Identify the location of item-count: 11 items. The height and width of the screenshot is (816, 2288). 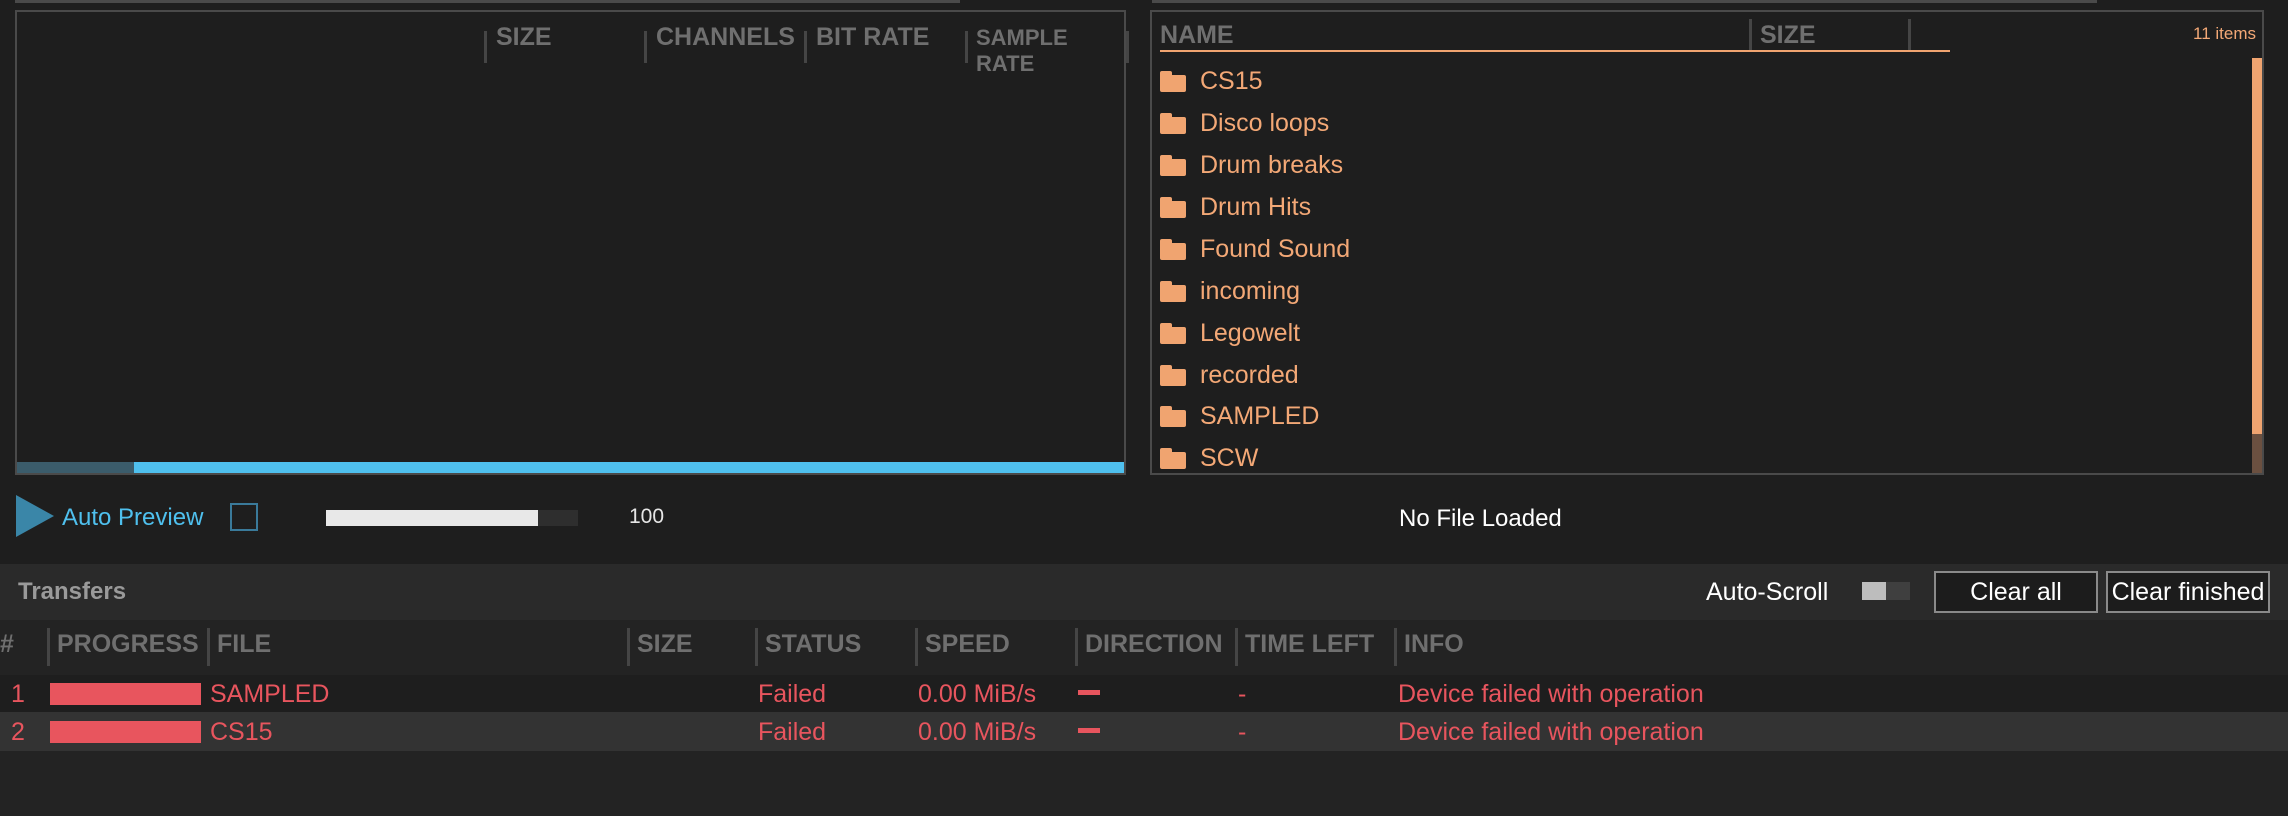
(2224, 33).